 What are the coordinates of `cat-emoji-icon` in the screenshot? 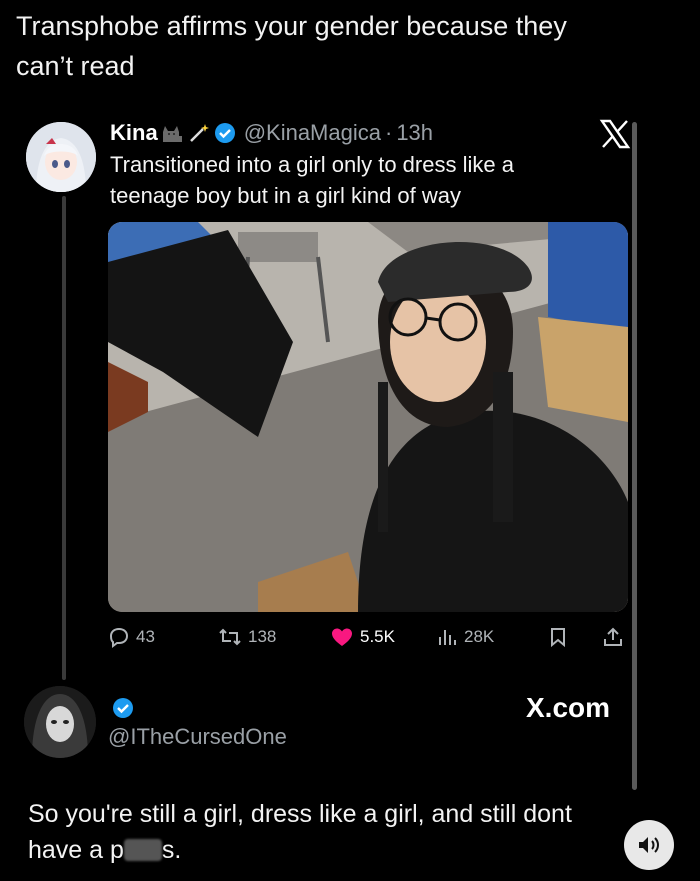 It's located at (172, 133).